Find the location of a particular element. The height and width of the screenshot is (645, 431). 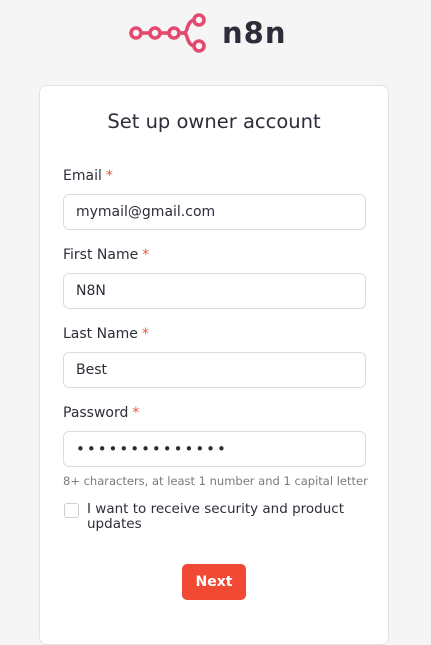

email-field is located at coordinates (214, 212).